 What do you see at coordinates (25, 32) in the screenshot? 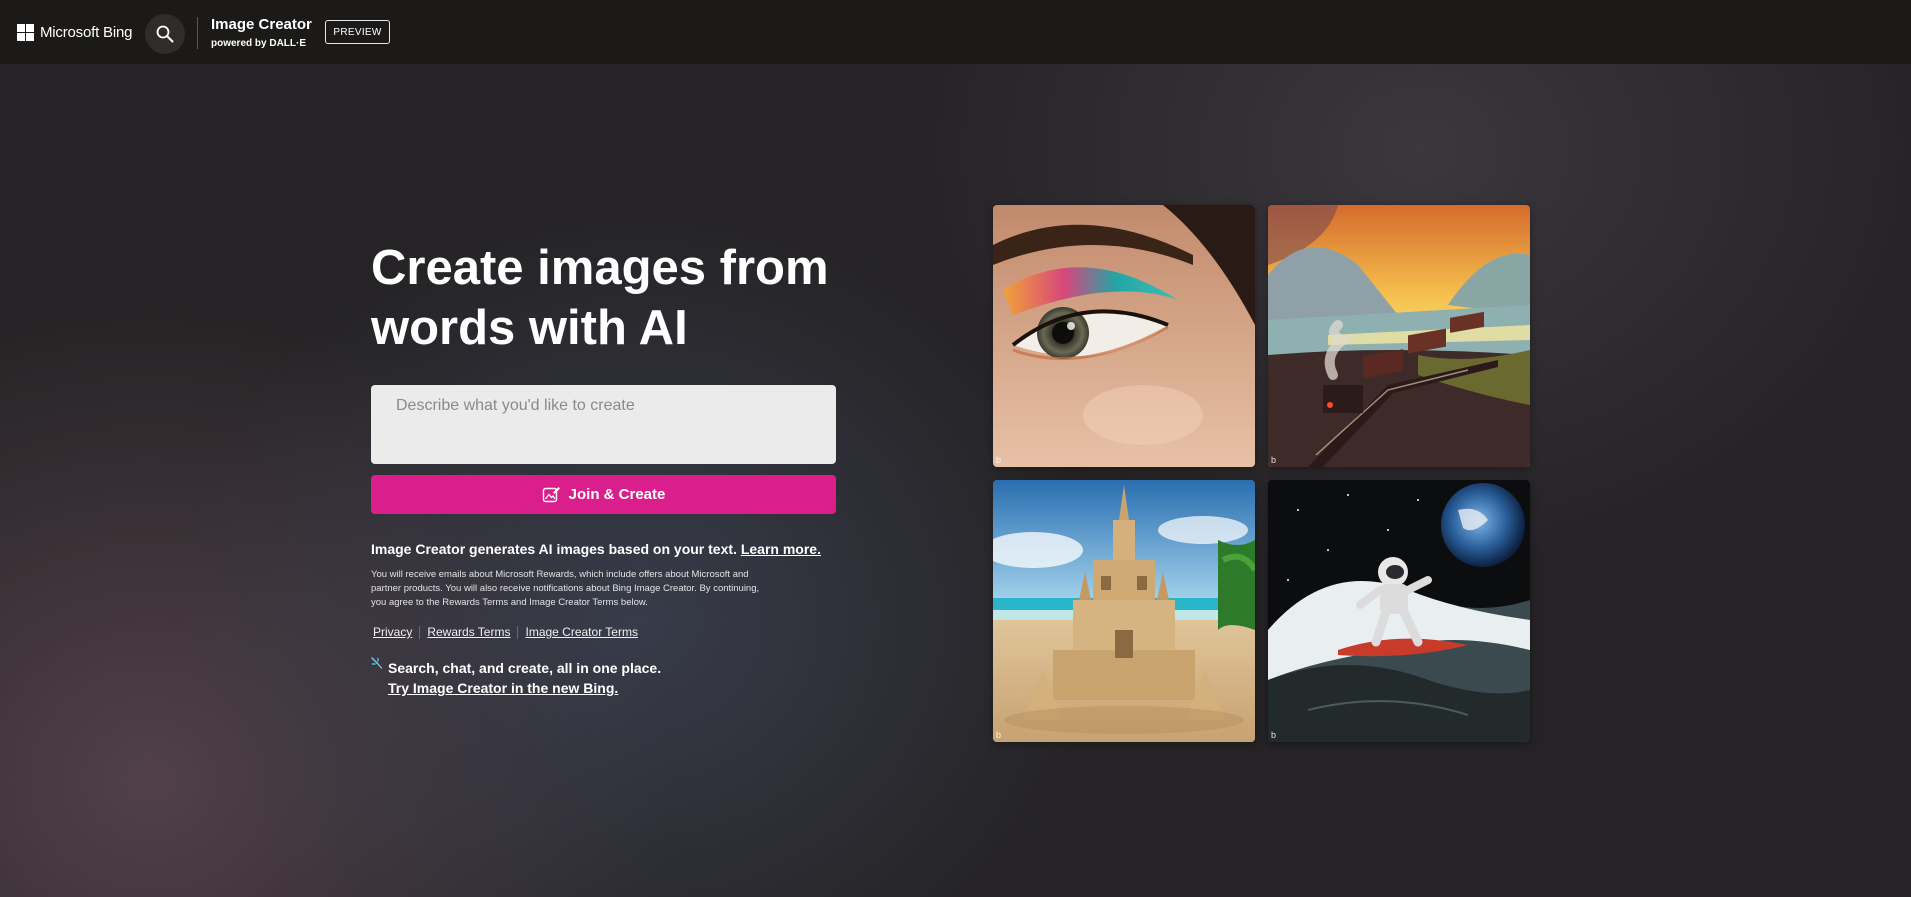
I see `microsoft-logo-icon` at bounding box center [25, 32].